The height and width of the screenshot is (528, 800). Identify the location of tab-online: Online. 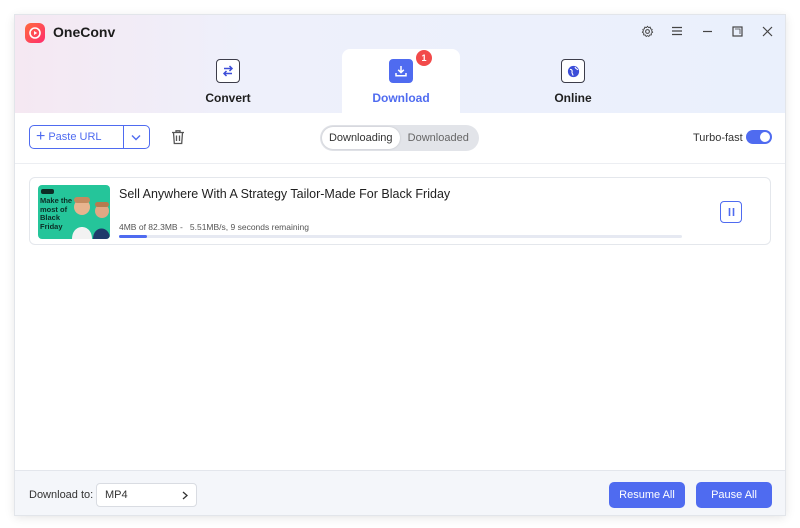
(573, 81).